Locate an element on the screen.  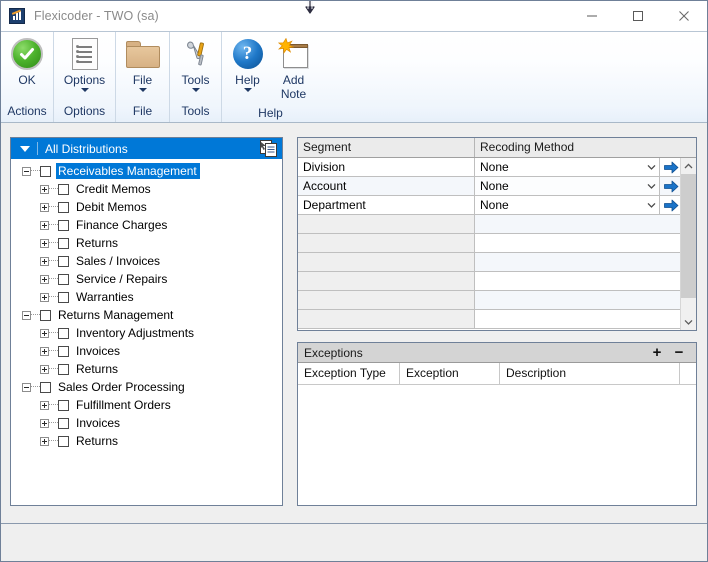
tree-node: Warranties is located at coordinates (146, 297).